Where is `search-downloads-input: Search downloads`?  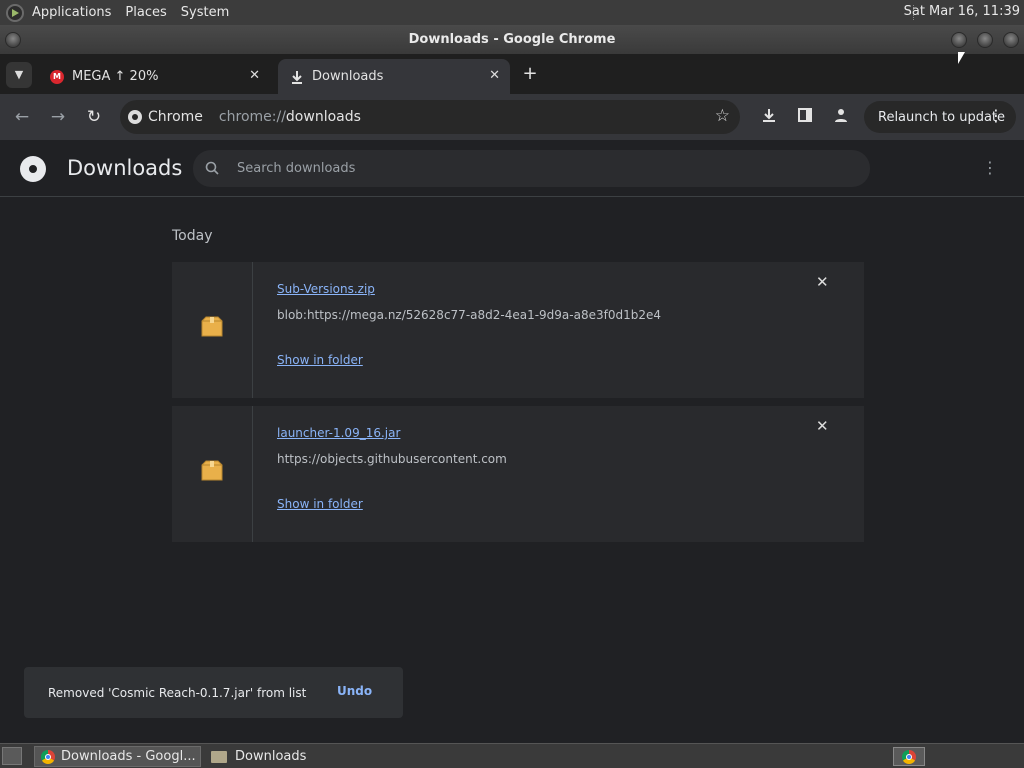
search-downloads-input: Search downloads is located at coordinates (531, 168).